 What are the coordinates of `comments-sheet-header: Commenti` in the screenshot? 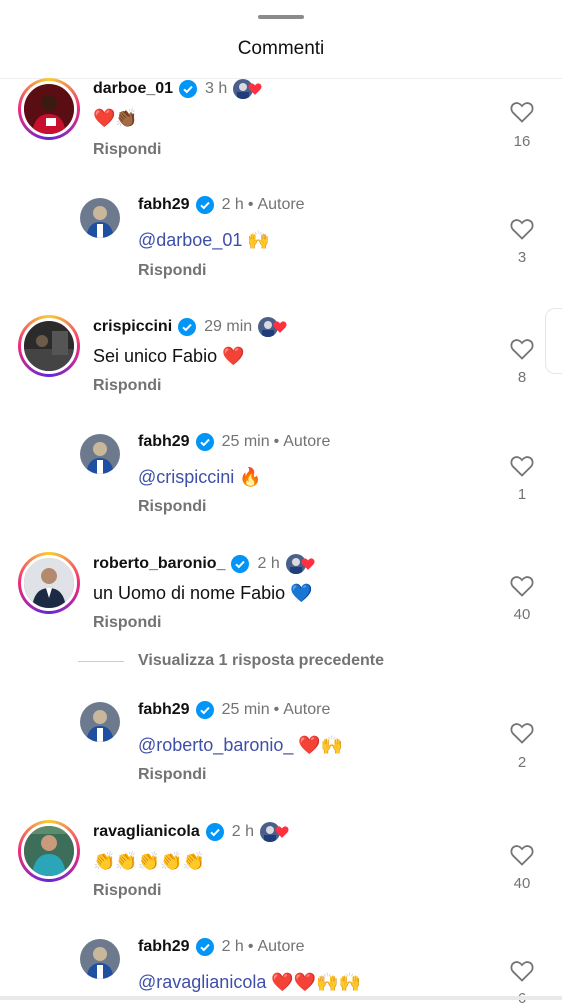 It's located at (281, 39).